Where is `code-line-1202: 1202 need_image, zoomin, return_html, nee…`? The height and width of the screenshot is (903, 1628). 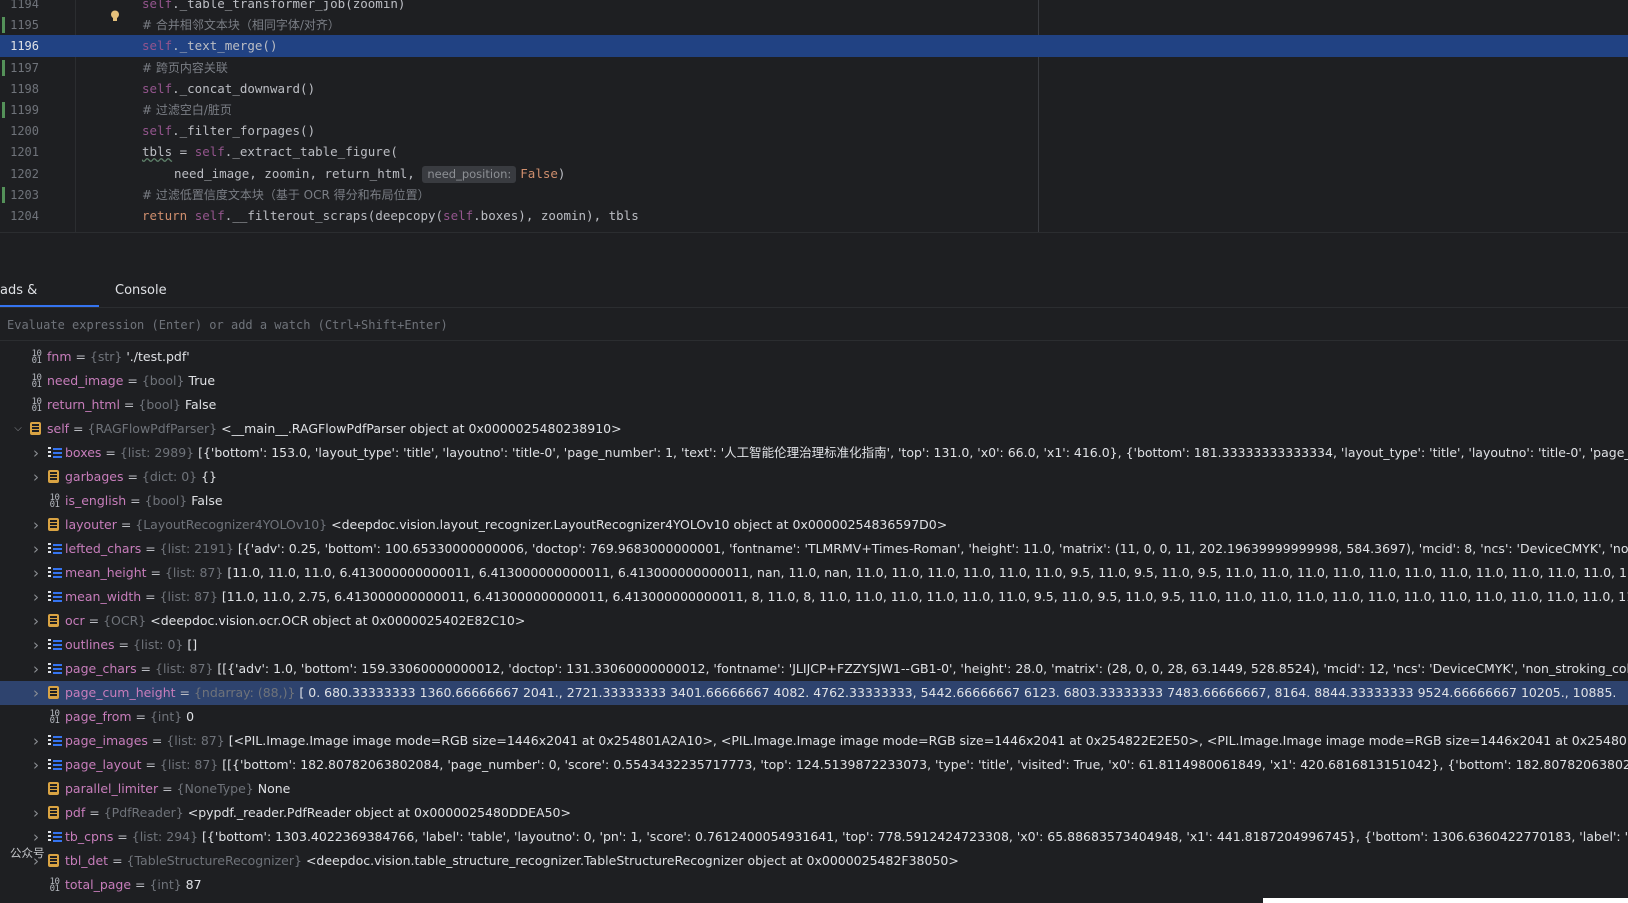 code-line-1202: 1202 need_image, zoomin, return_html, nee… is located at coordinates (814, 174).